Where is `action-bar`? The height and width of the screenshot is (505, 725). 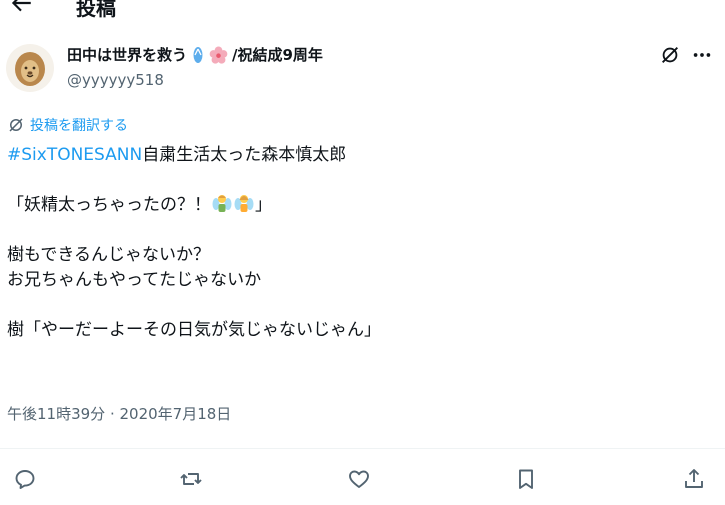
action-bar is located at coordinates (362, 479).